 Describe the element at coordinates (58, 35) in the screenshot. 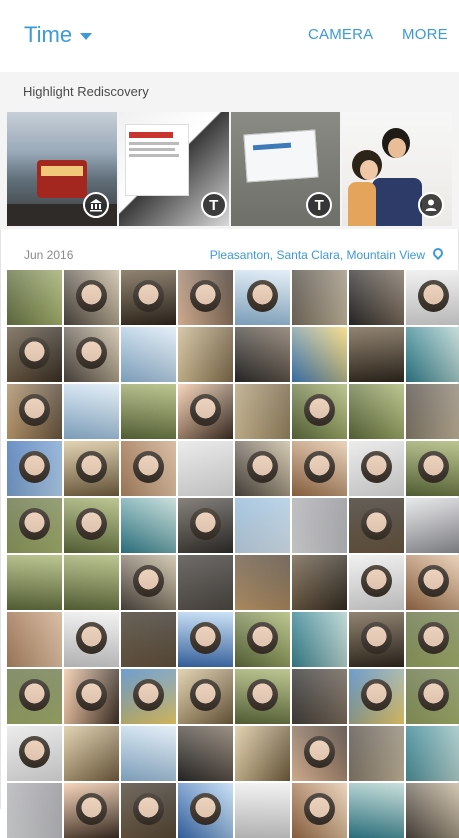

I see `view-mode-dropdown: Time` at that location.